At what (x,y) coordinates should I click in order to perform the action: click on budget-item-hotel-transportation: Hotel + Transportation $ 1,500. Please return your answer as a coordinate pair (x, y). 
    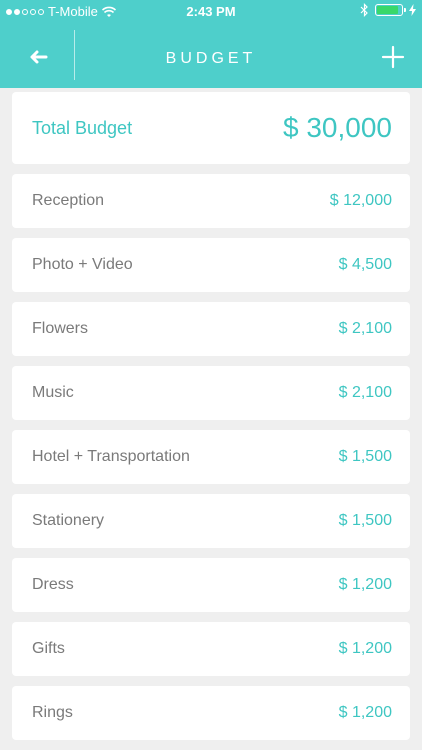
    Looking at the image, I should click on (211, 457).